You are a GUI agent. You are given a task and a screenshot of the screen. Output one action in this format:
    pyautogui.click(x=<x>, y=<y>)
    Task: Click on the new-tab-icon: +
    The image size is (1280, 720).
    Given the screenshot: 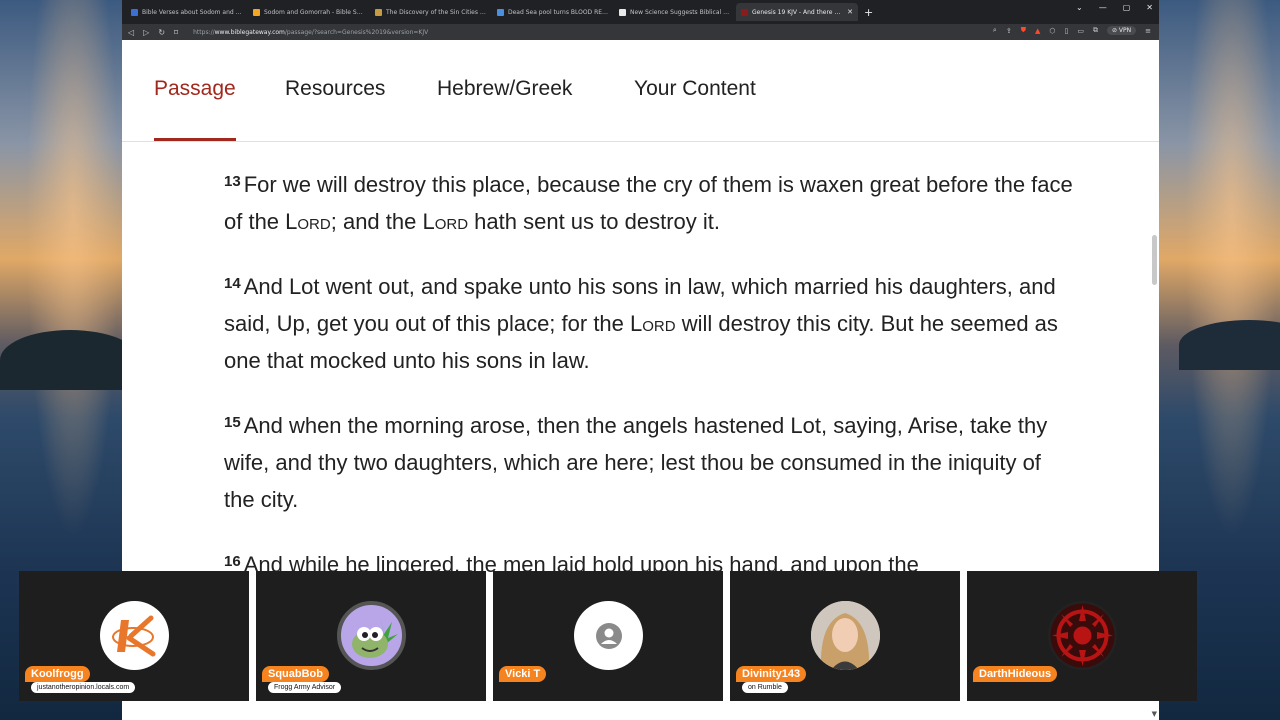 What is the action you would take?
    pyautogui.click(x=868, y=12)
    